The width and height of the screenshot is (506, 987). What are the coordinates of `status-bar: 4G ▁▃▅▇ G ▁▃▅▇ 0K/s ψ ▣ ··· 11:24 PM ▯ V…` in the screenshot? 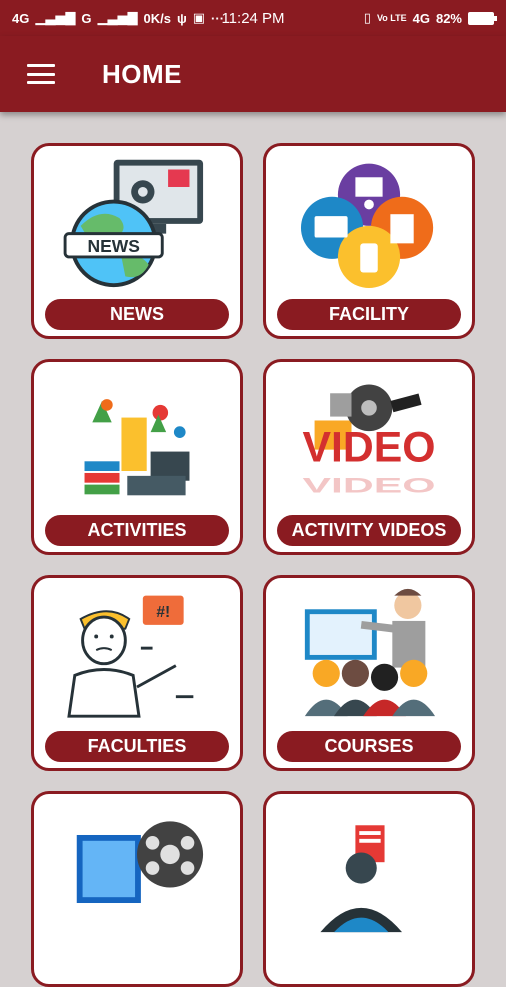 It's located at (253, 18).